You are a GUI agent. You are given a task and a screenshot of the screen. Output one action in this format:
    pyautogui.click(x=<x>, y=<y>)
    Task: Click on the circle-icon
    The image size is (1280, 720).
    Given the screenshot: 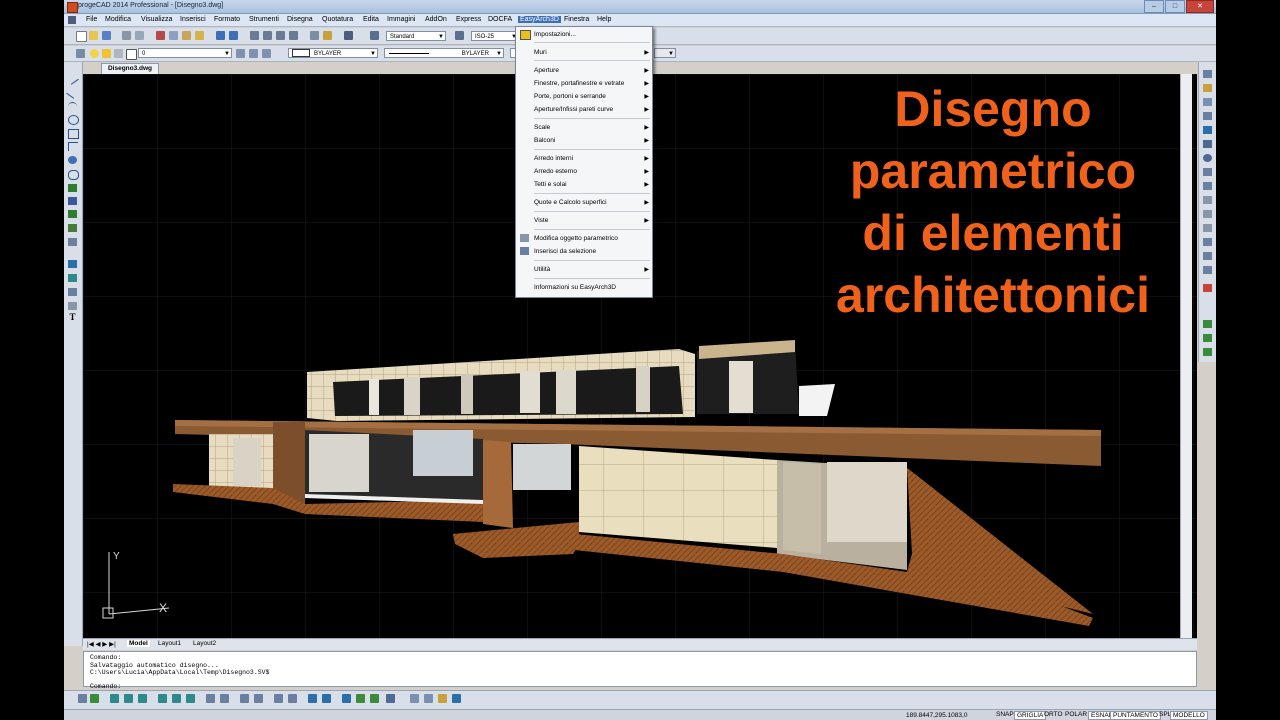 What is the action you would take?
    pyautogui.click(x=73, y=120)
    